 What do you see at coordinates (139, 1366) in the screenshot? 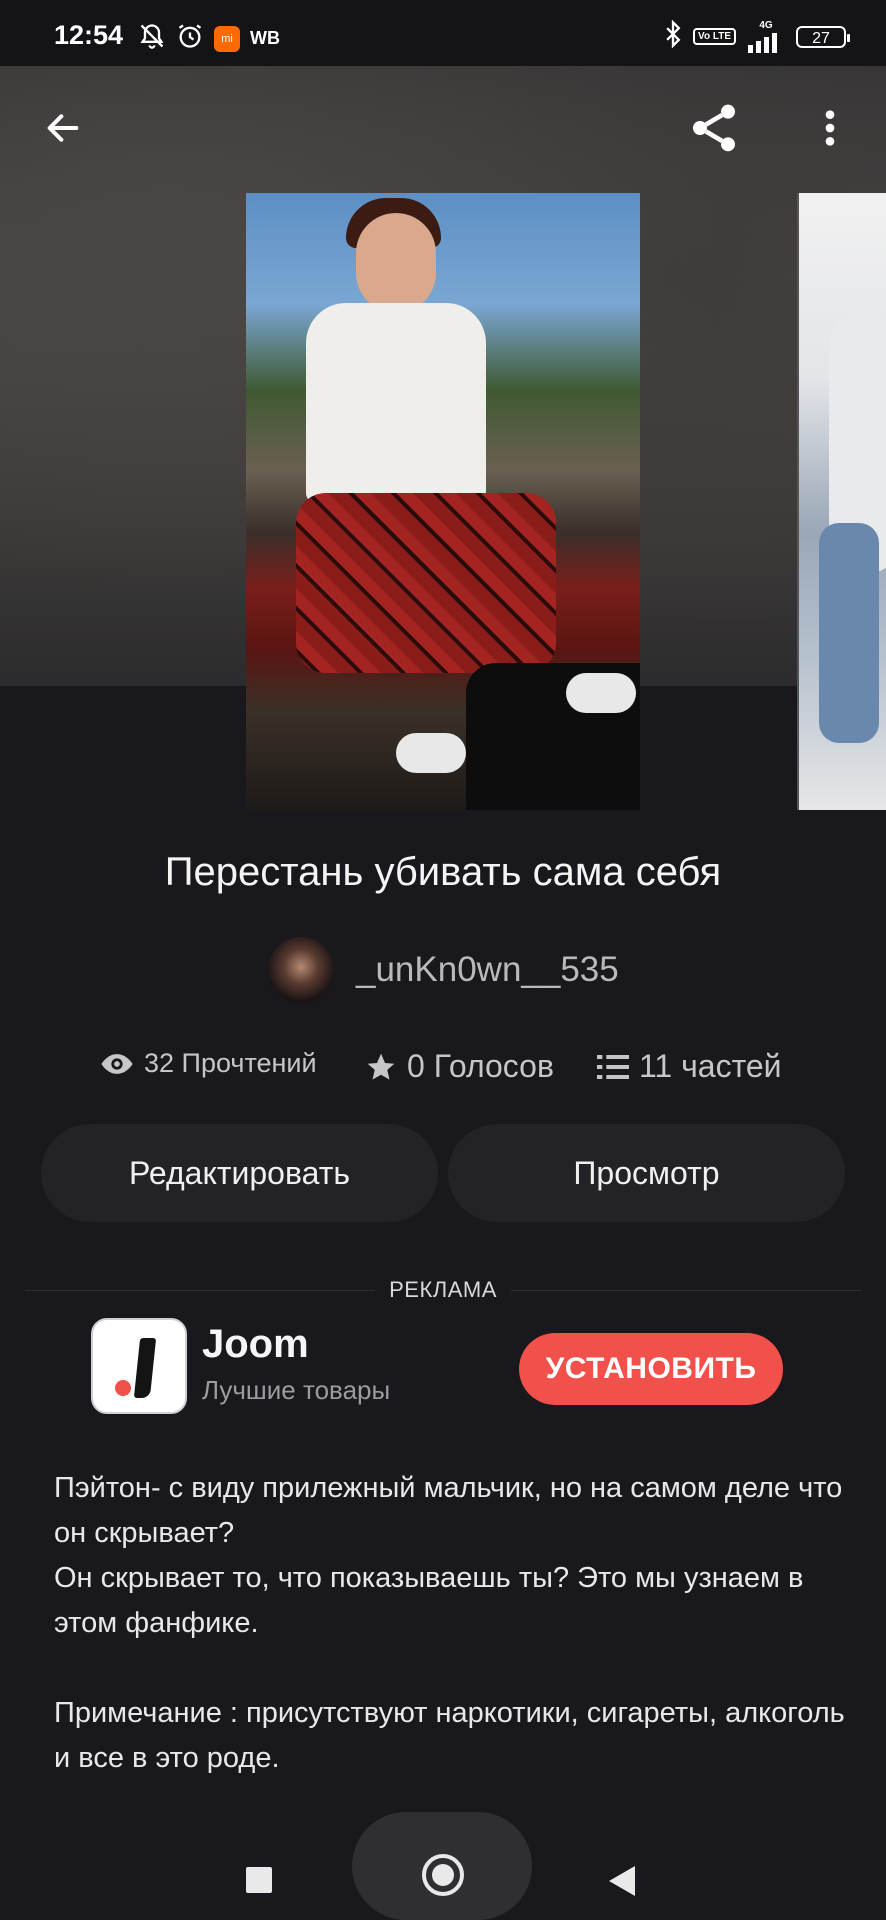
I see `joom-logo-icon` at bounding box center [139, 1366].